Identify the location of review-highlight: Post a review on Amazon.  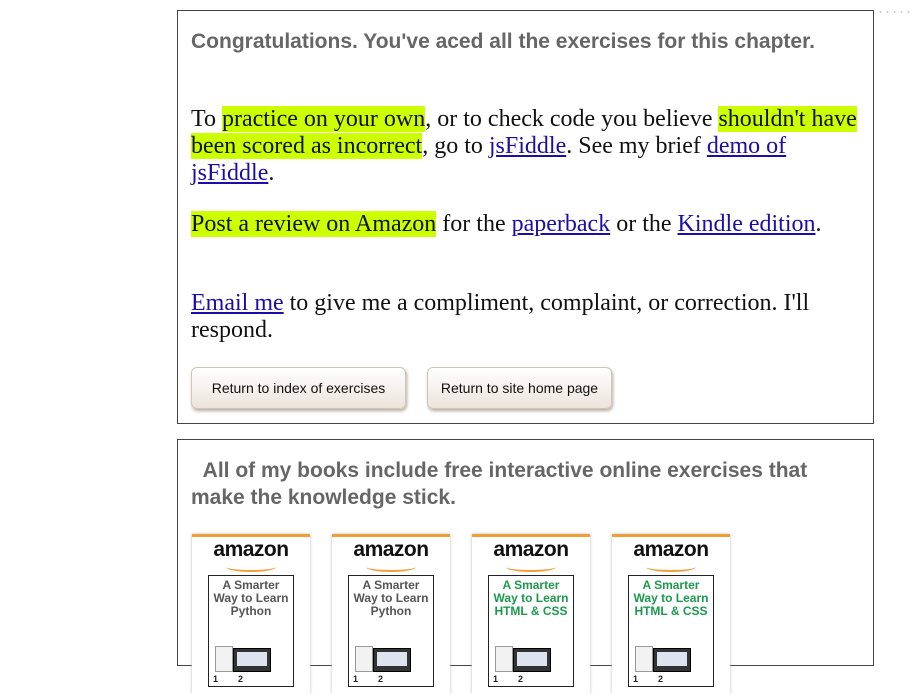
(314, 224).